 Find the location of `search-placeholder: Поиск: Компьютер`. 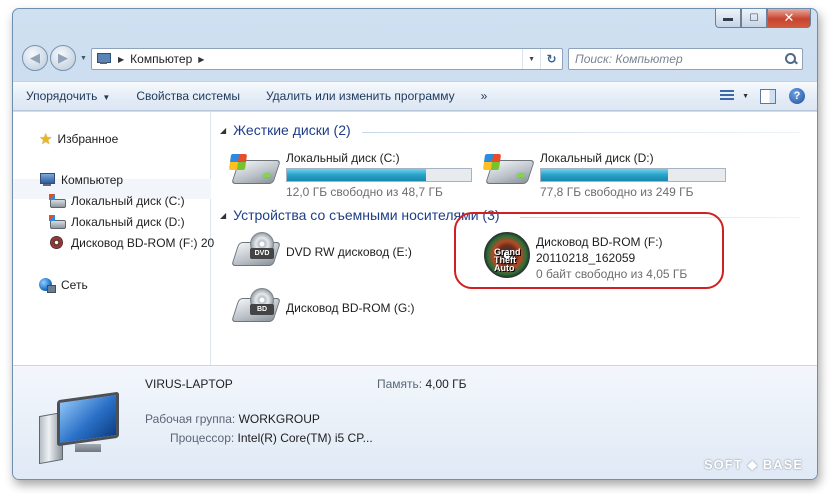

search-placeholder: Поиск: Компьютер is located at coordinates (629, 59).